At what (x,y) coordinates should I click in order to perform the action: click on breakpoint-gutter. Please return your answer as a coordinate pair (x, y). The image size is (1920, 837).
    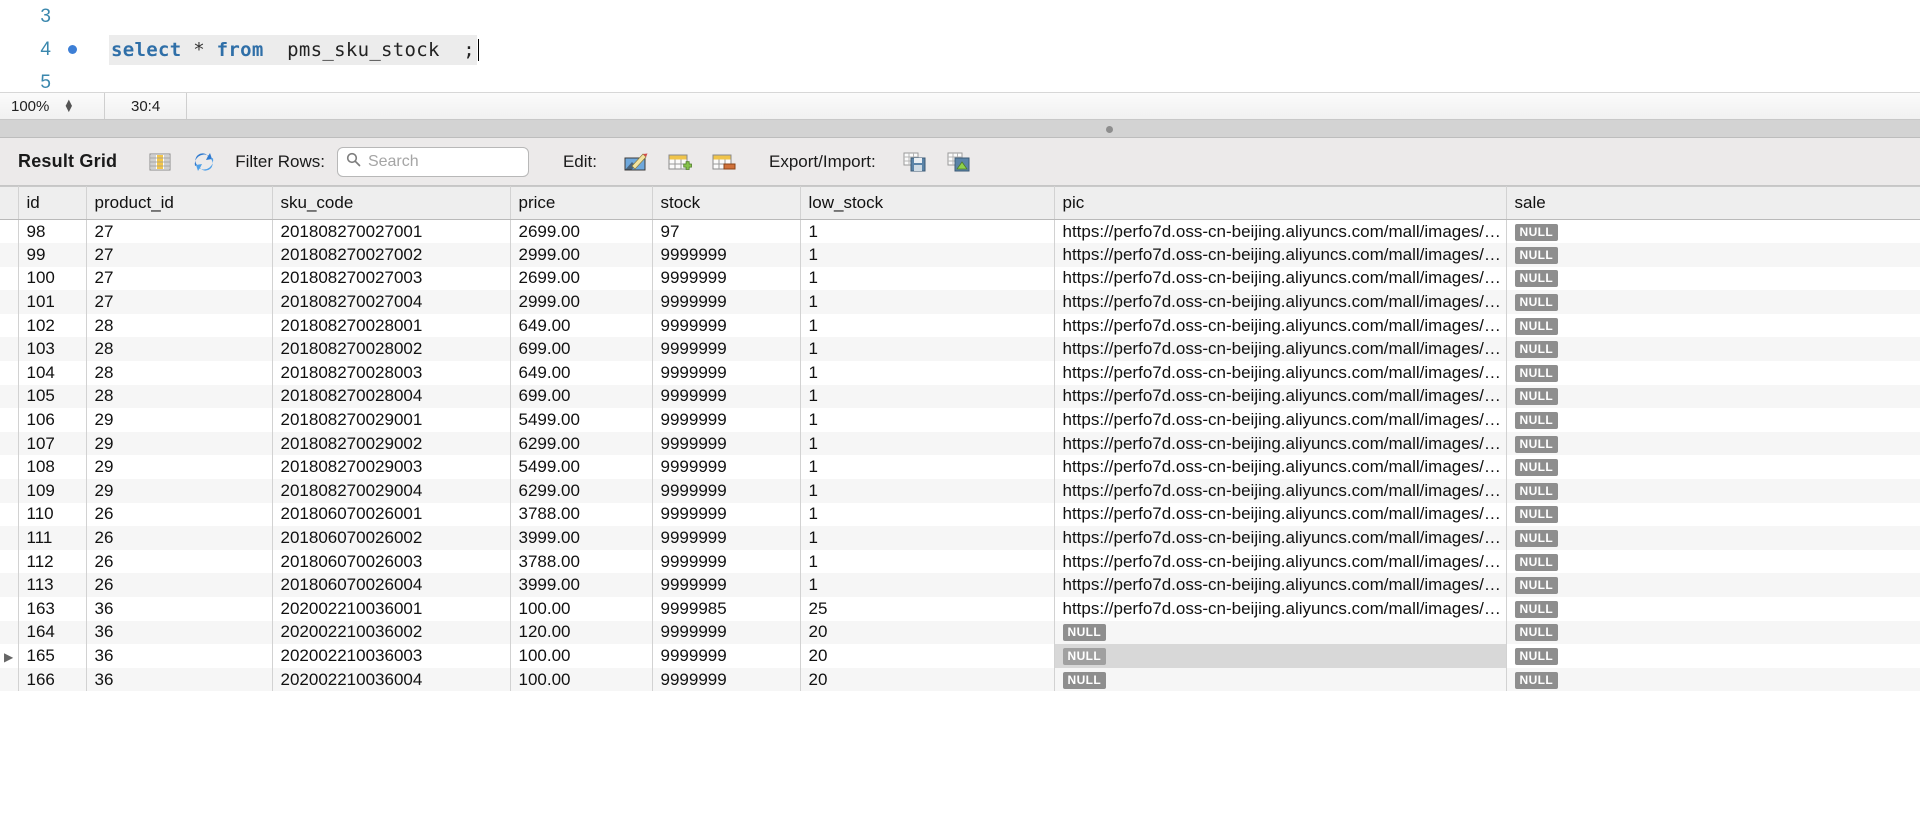
    Looking at the image, I should click on (72, 49).